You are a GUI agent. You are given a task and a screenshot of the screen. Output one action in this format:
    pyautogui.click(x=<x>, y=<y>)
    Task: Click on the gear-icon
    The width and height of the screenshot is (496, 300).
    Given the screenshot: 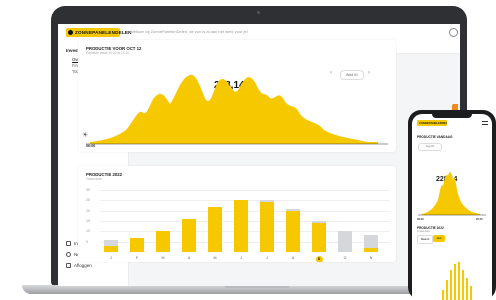 What is the action you would take?
    pyautogui.click(x=68, y=243)
    